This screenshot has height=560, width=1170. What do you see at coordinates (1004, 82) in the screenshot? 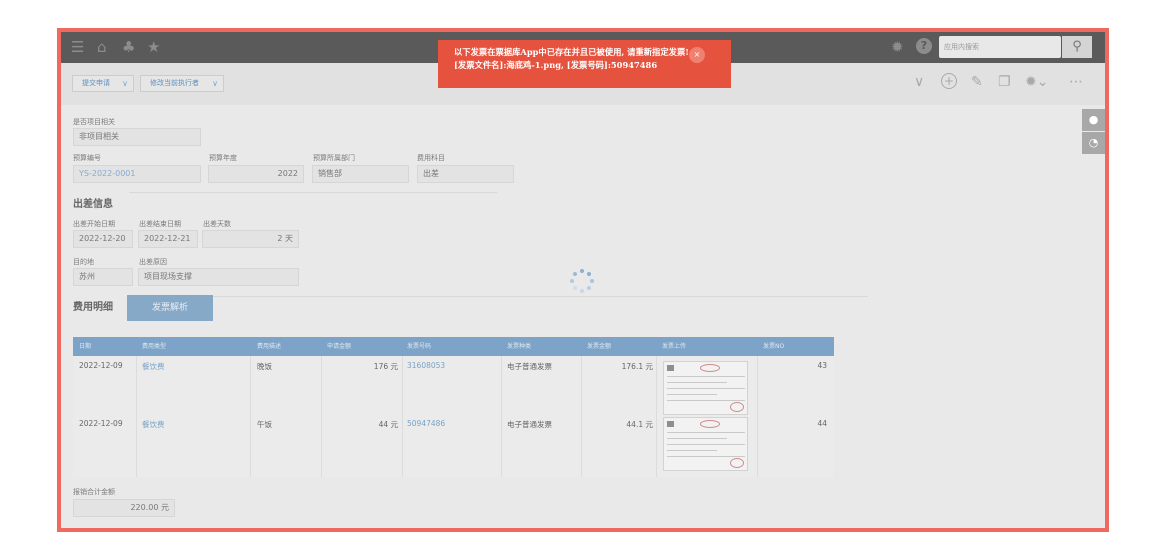
I see `copy-icon: ❐` at bounding box center [1004, 82].